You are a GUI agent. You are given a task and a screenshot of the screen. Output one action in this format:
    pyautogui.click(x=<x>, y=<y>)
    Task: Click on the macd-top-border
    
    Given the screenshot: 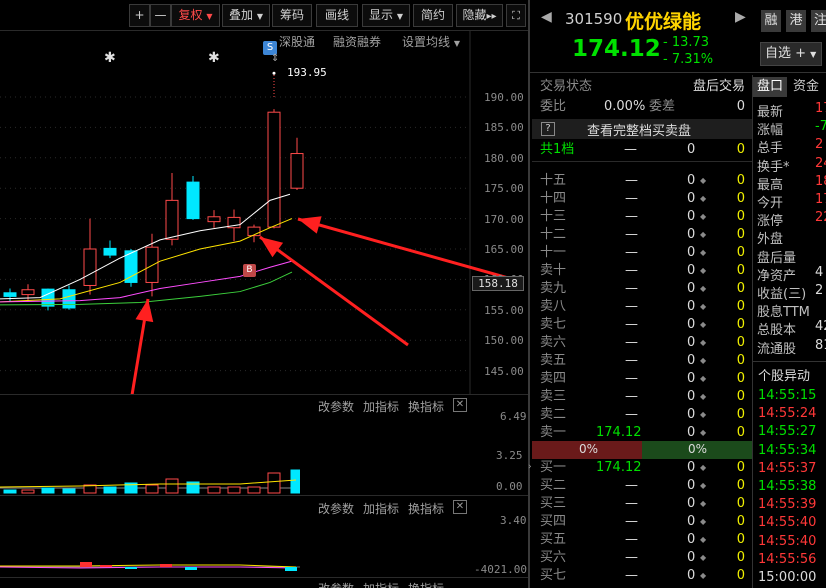 What is the action you would take?
    pyautogui.click(x=264, y=495)
    